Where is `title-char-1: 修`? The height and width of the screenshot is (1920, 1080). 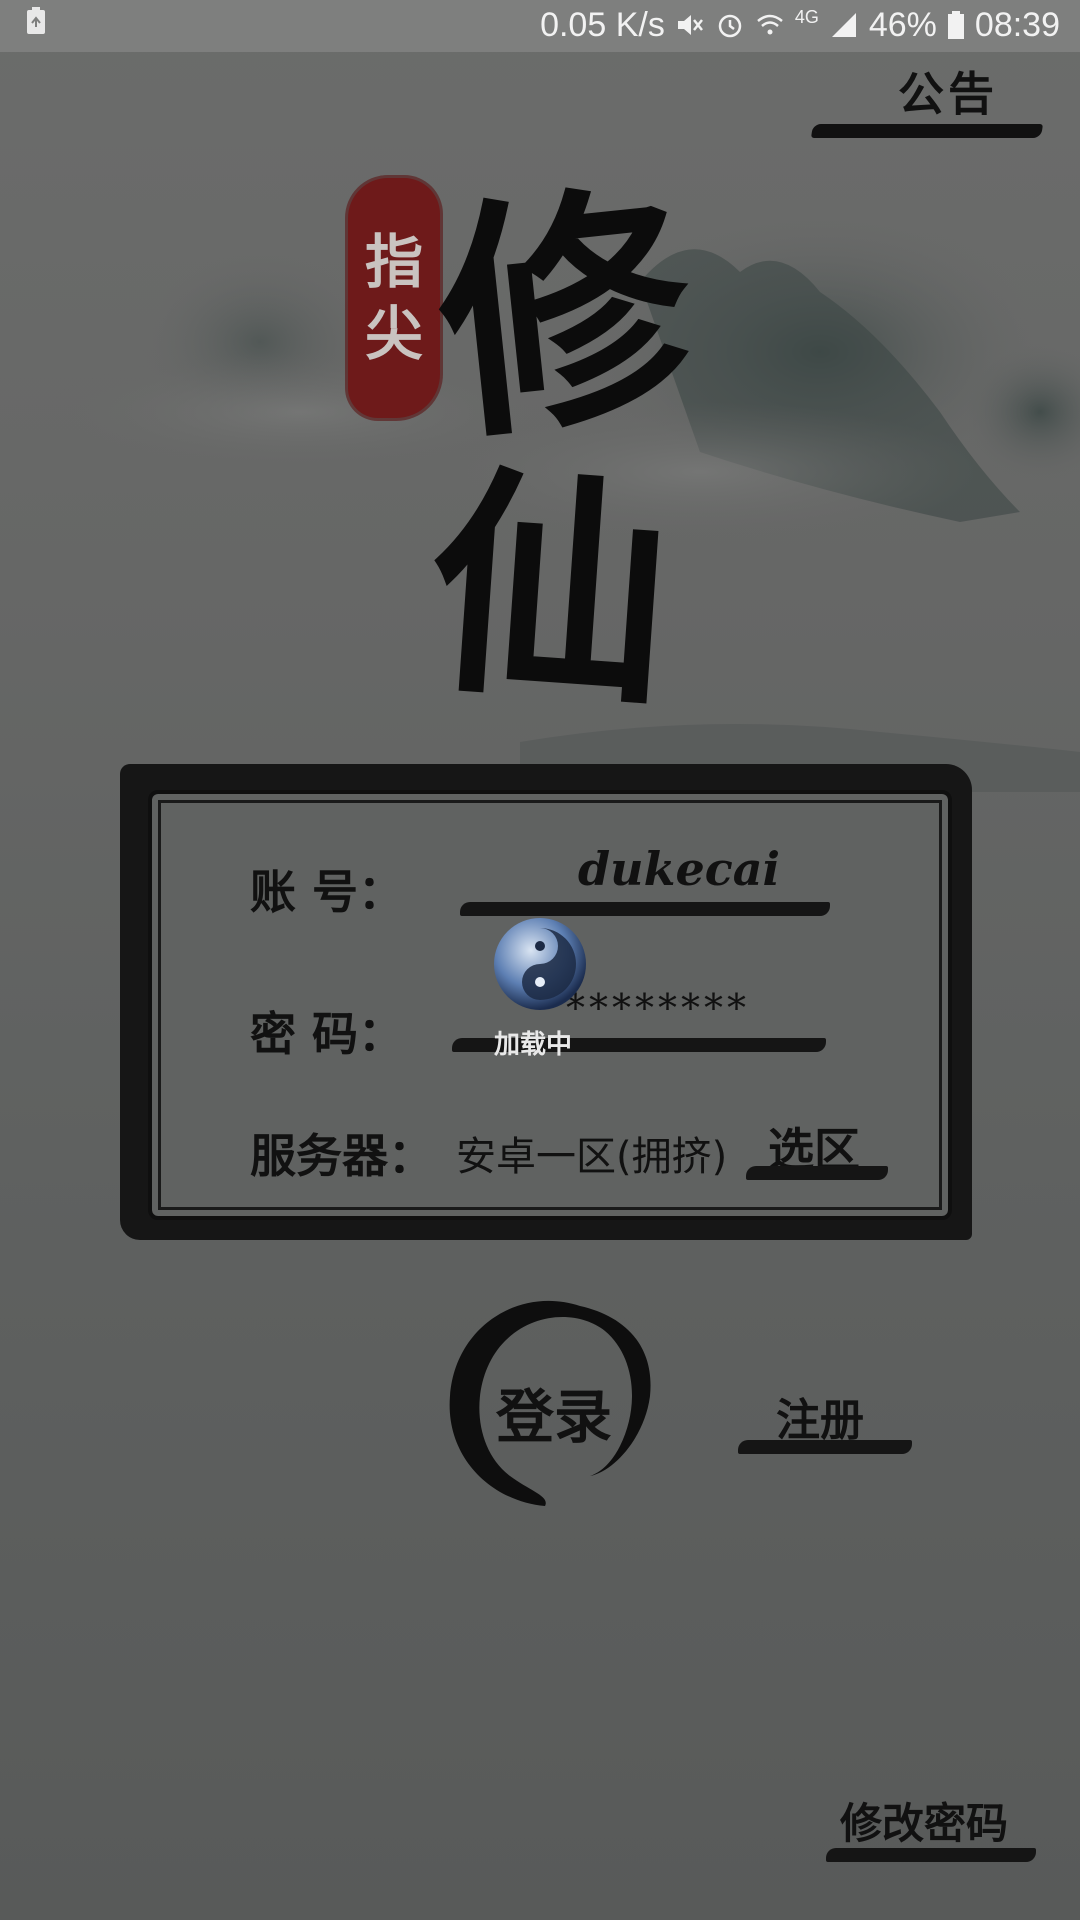
title-char-1: 修 is located at coordinates (565, 315).